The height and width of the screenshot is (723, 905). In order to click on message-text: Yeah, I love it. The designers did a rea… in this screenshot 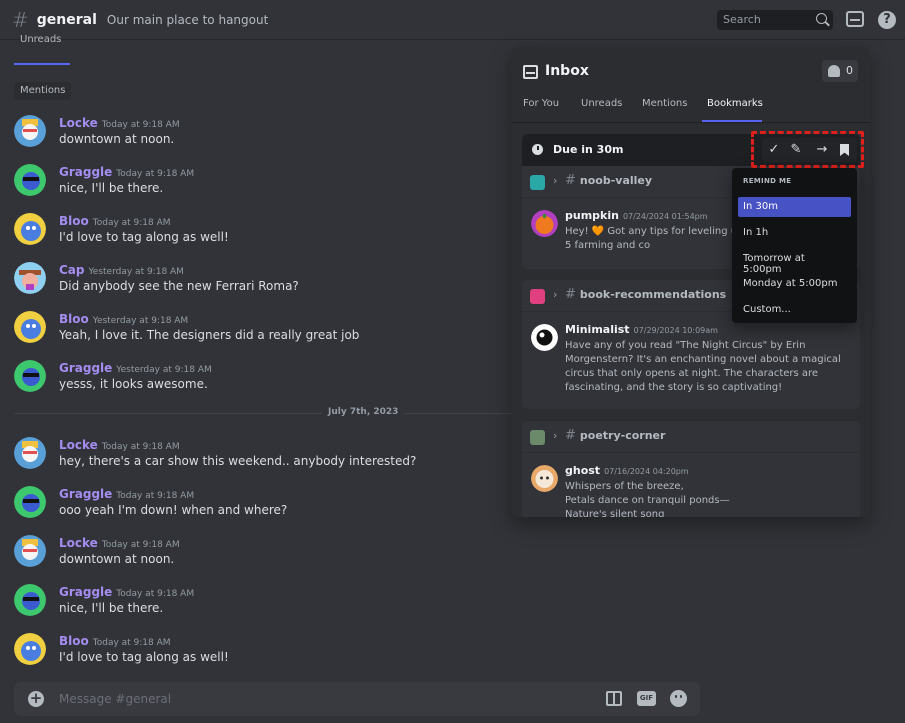, I will do `click(209, 335)`.